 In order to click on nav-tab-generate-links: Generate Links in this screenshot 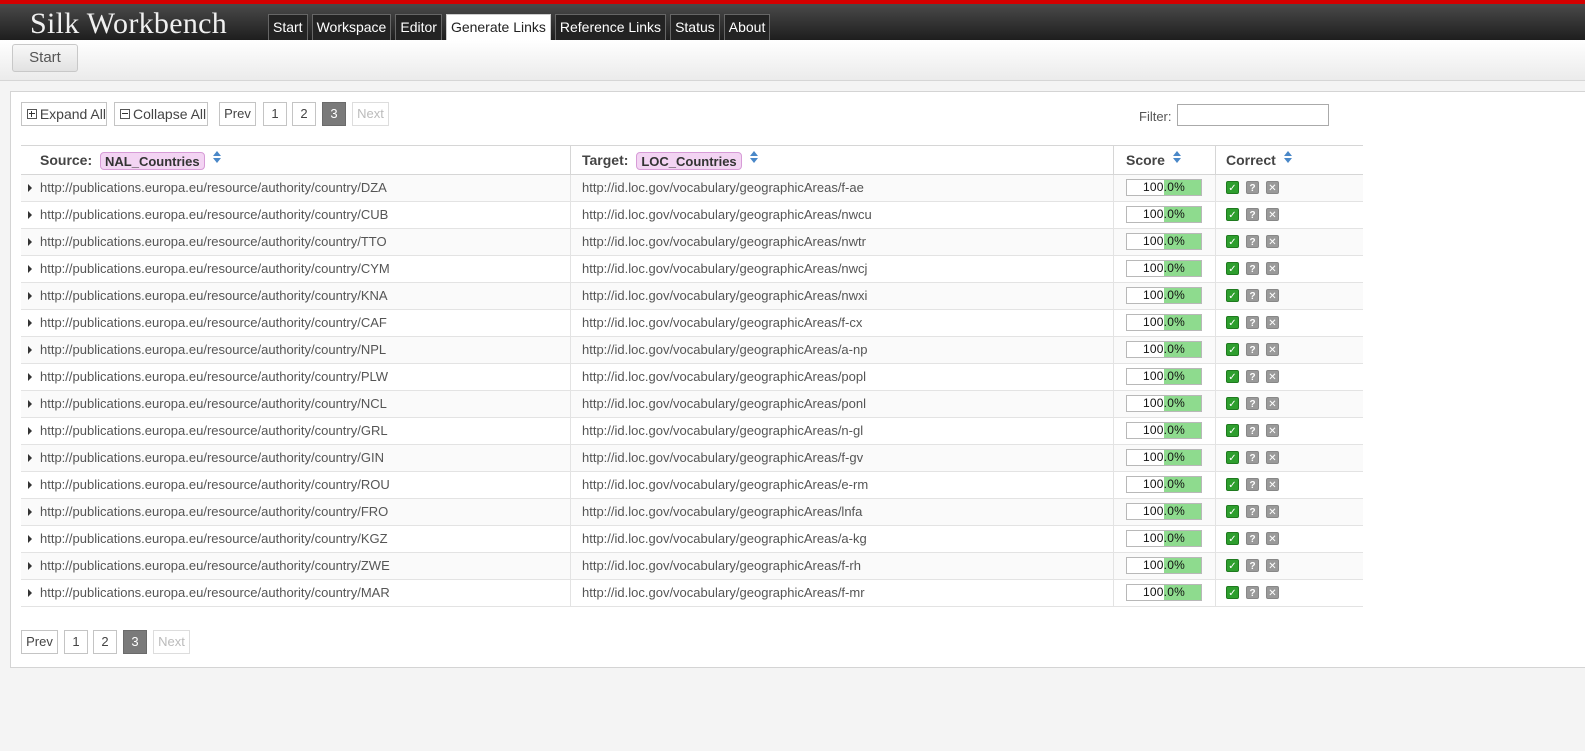, I will do `click(498, 27)`.